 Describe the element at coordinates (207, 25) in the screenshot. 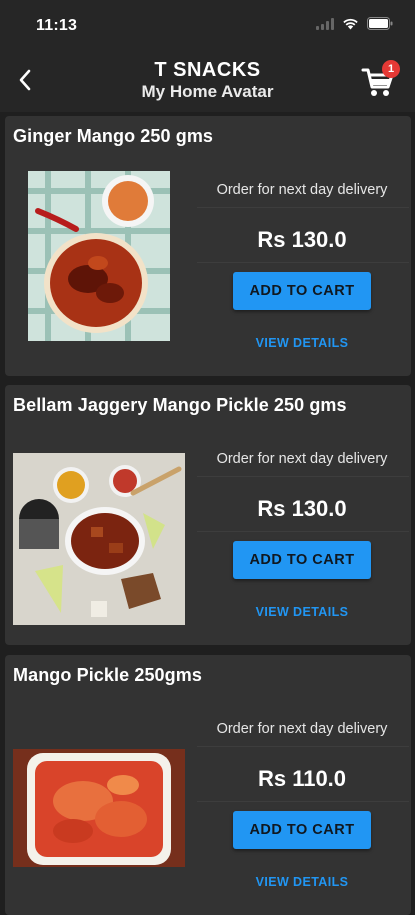

I see `status-bar: 11:13` at that location.